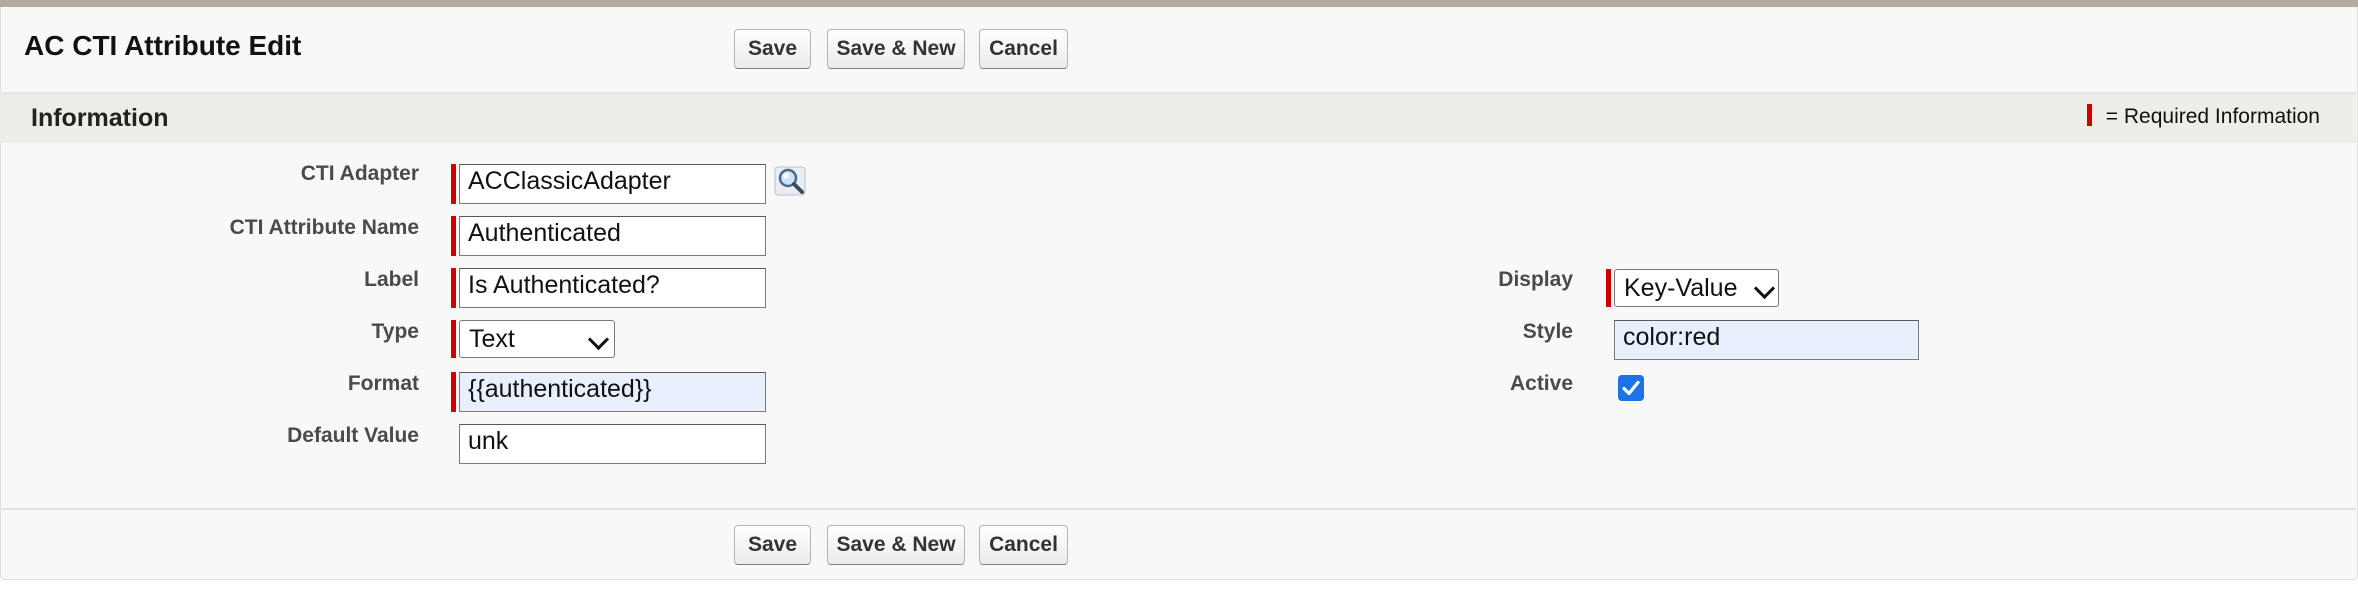  Describe the element at coordinates (383, 383) in the screenshot. I see `format-label: Format` at that location.